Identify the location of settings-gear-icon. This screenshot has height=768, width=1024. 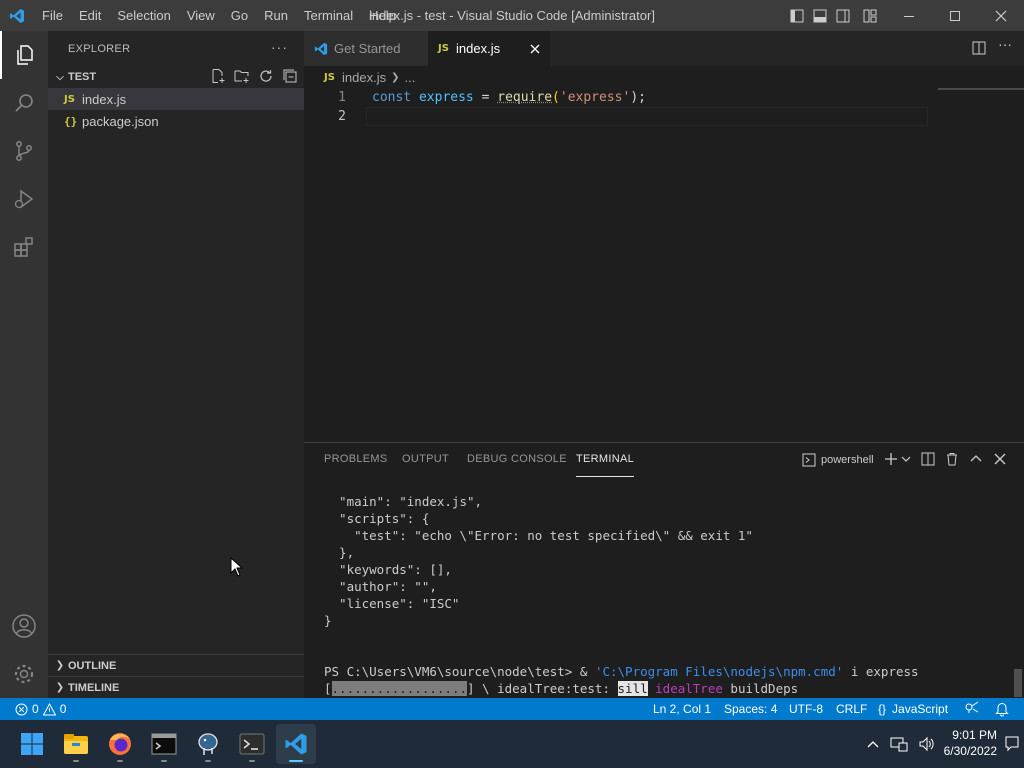
(24, 674).